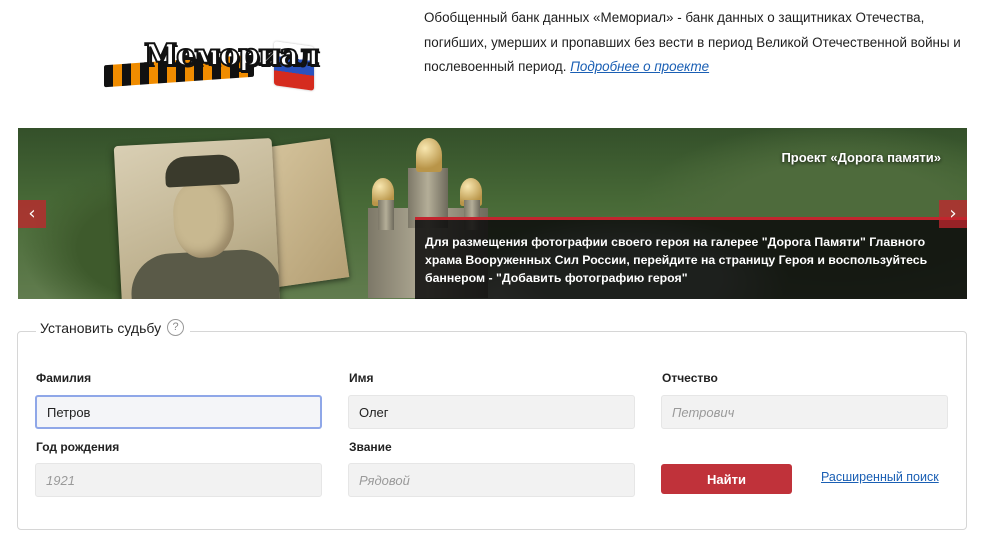 Image resolution: width=1000 pixels, height=547 pixels. I want to click on last-name-input, so click(178, 412).